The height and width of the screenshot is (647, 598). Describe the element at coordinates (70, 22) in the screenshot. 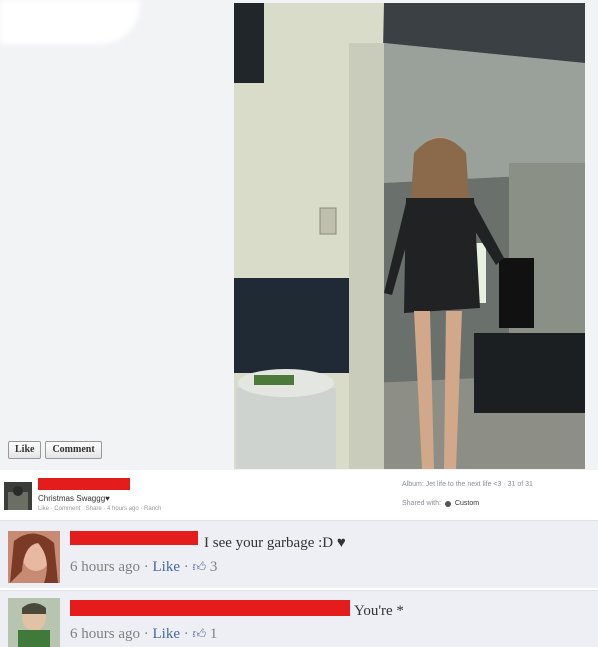

I see `blurred-overlay` at that location.